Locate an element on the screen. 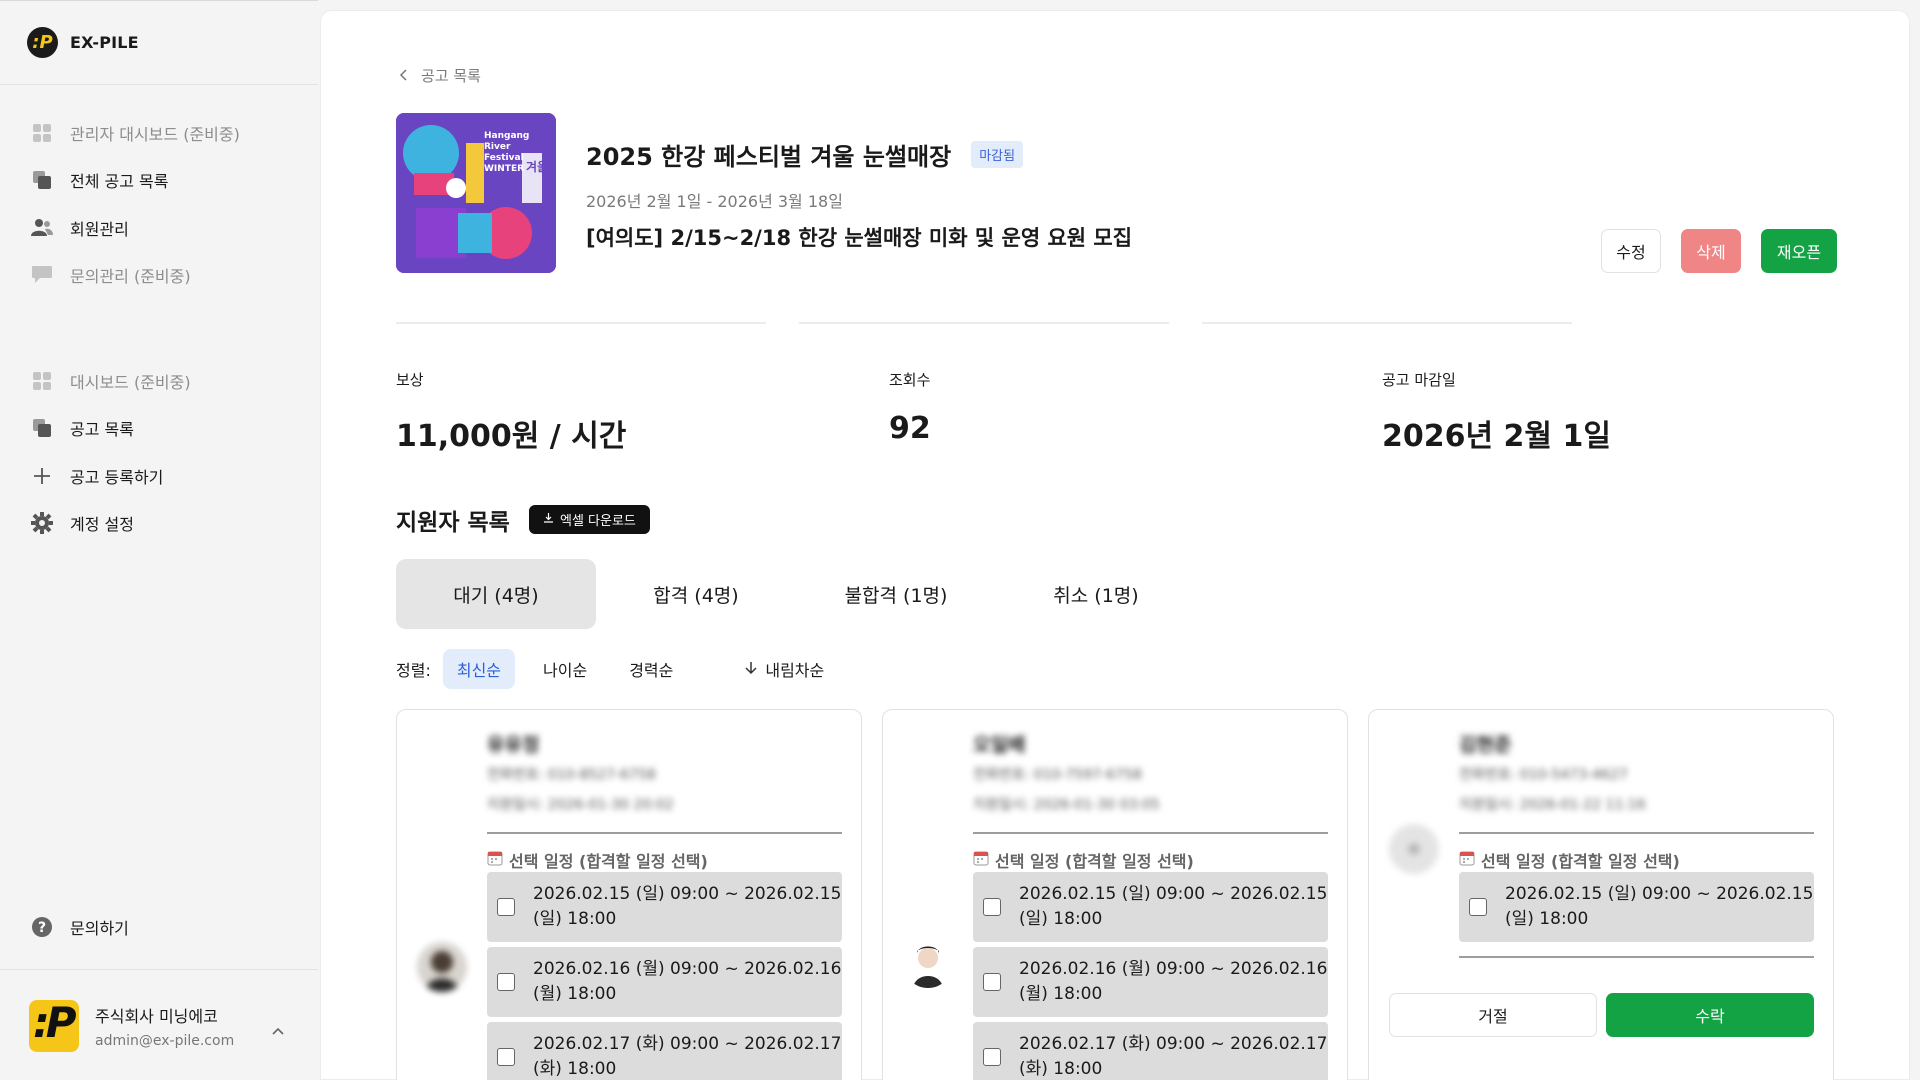 The width and height of the screenshot is (1920, 1080). tab-waiting: 대기 (4명) is located at coordinates (496, 594).